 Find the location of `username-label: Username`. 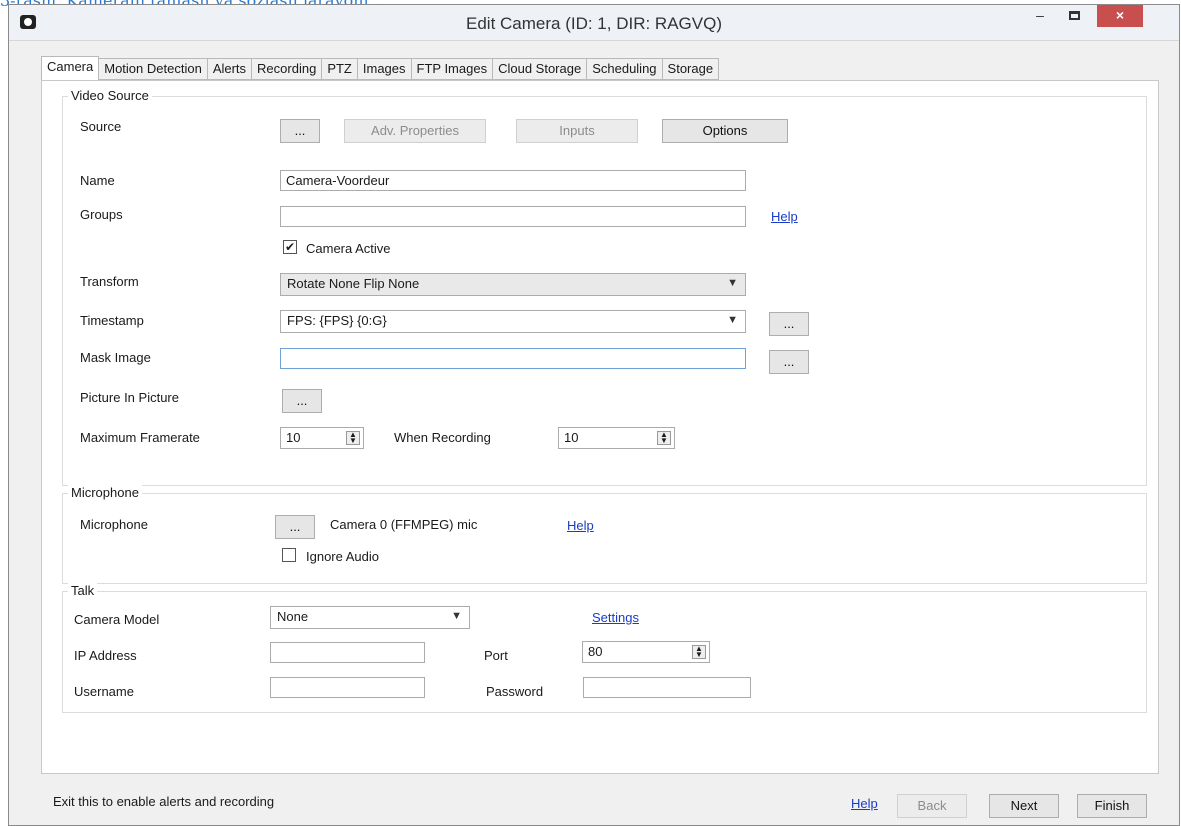

username-label: Username is located at coordinates (104, 691).